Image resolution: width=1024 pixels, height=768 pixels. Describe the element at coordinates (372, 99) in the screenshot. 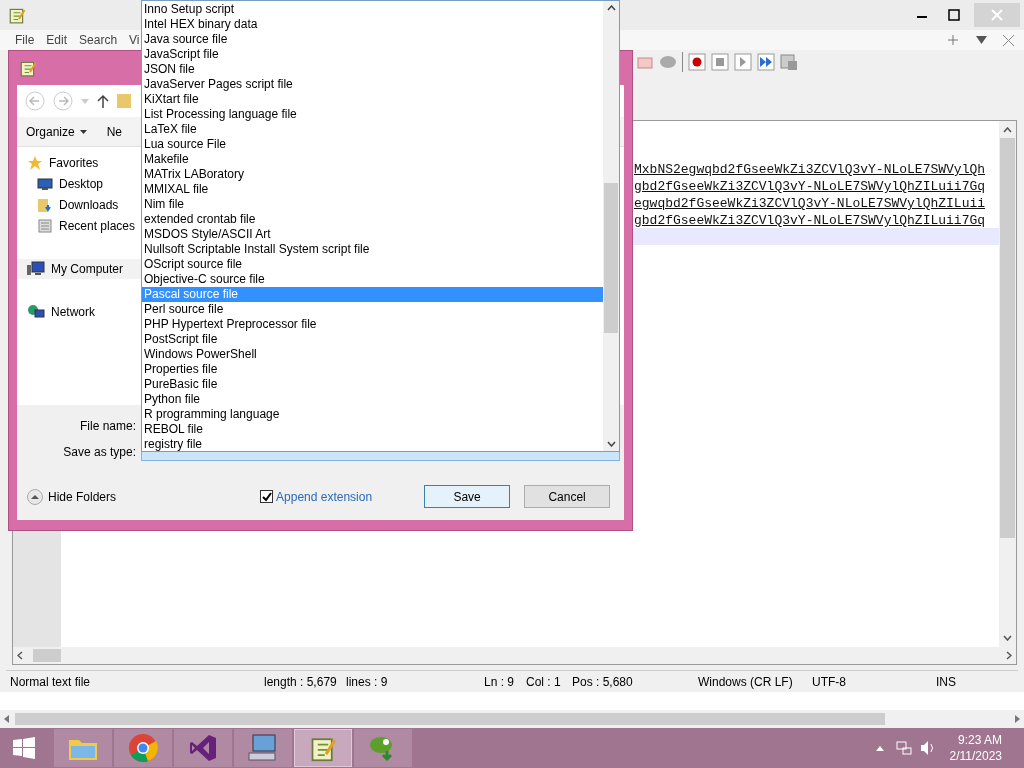

I see `list-option: KiXtart file` at that location.